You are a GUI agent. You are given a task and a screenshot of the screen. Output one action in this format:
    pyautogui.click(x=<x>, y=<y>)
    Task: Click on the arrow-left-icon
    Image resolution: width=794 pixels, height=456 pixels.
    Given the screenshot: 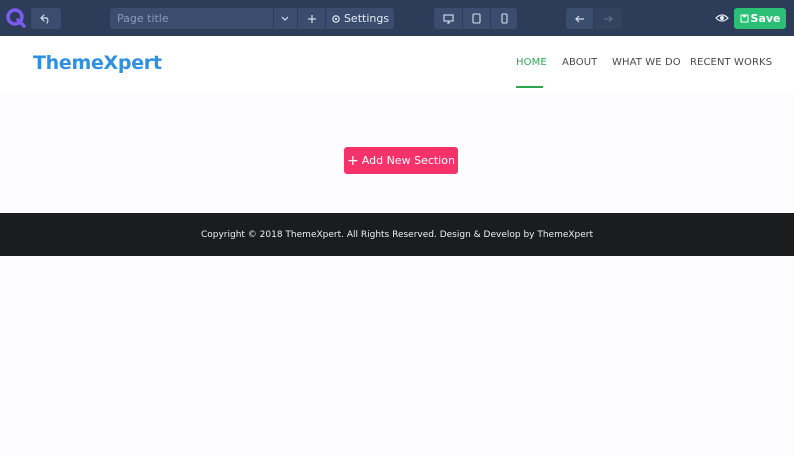 What is the action you would take?
    pyautogui.click(x=579, y=18)
    